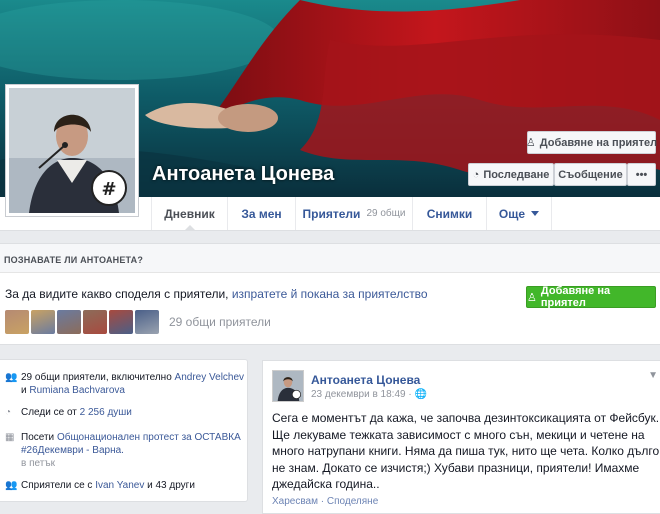 This screenshot has height=514, width=660. I want to click on mutual-friends-count: 29 общи приятели, so click(220, 322).